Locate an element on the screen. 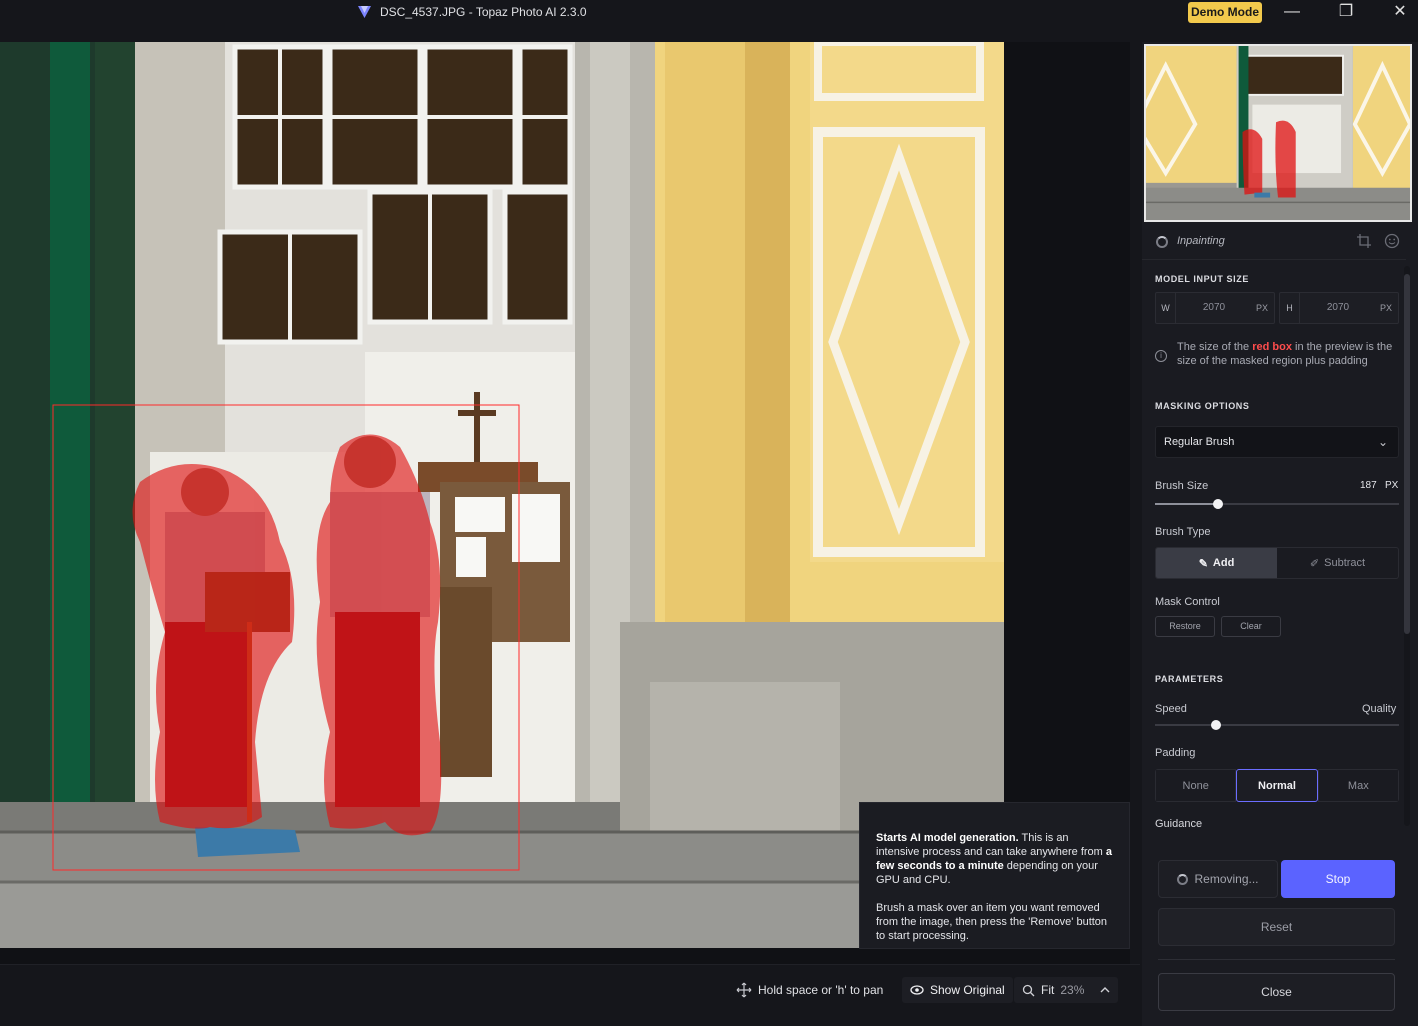  demo-mode-badge: Demo Mode is located at coordinates (1225, 12).